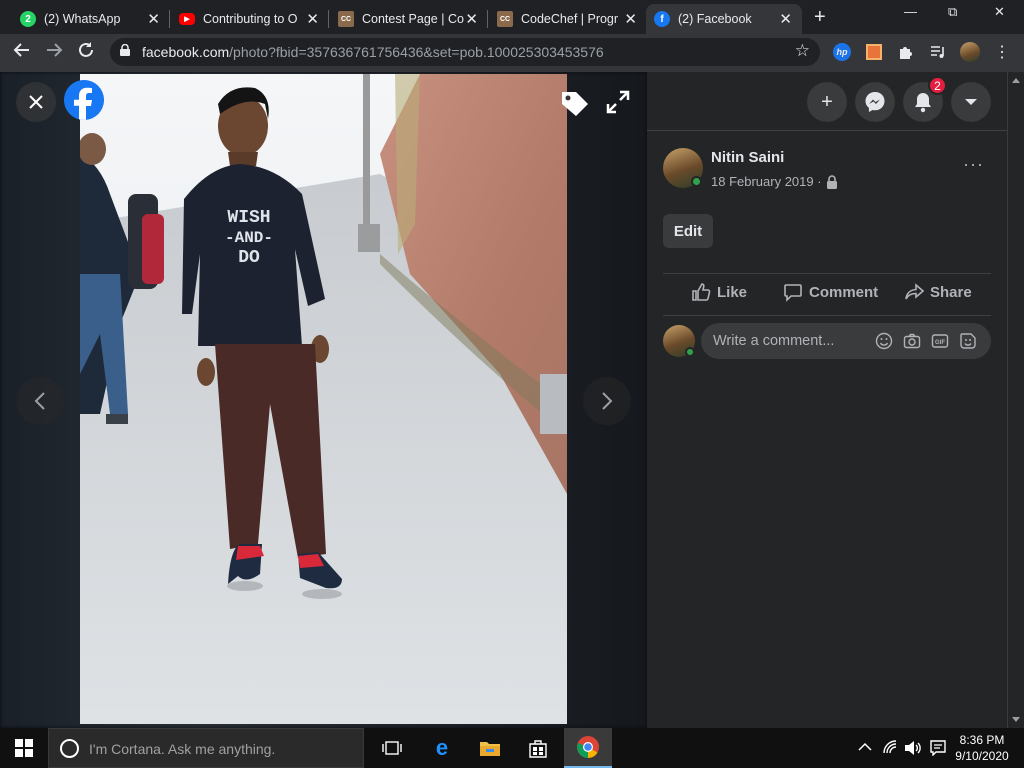 The image size is (1024, 768). What do you see at coordinates (940, 341) in the screenshot?
I see `gif-icon: GIF` at bounding box center [940, 341].